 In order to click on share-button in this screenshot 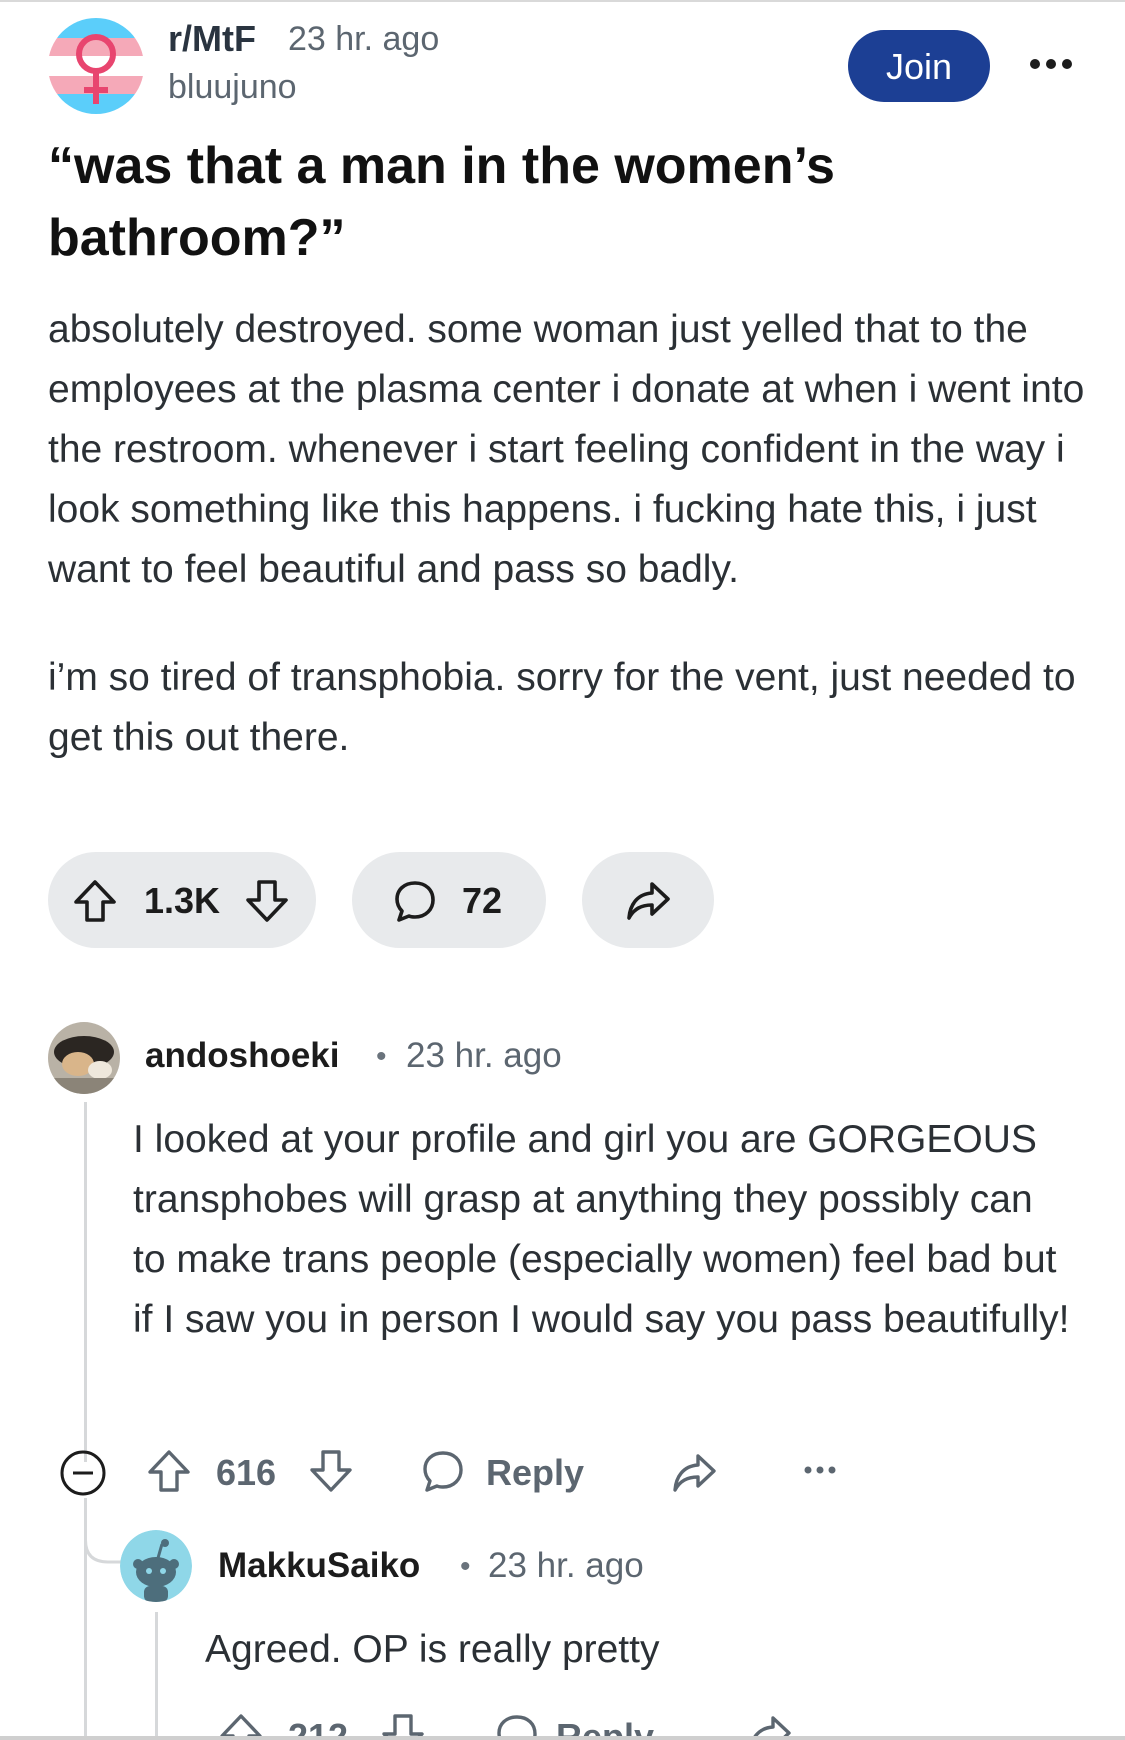, I will do `click(648, 900)`.